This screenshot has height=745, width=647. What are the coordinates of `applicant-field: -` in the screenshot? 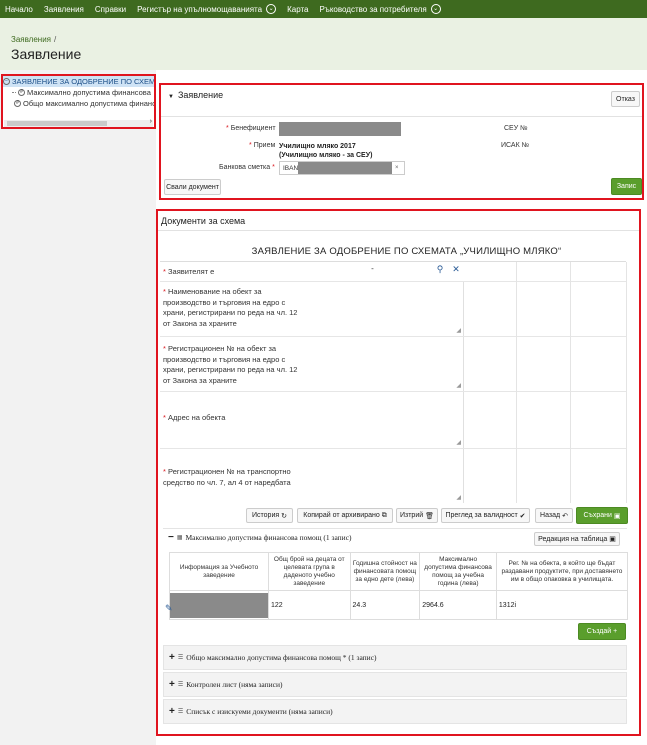 It's located at (372, 269).